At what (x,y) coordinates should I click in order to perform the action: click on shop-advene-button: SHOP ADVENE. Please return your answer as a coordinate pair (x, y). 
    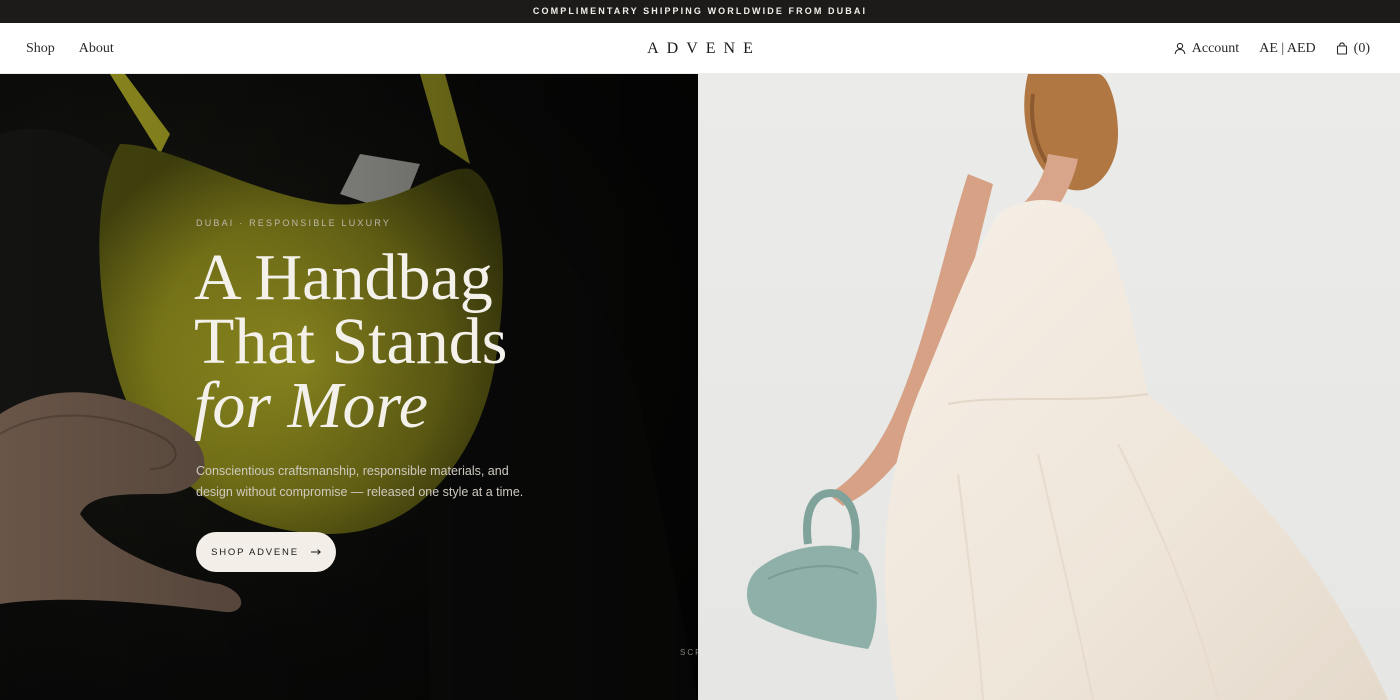
    Looking at the image, I should click on (266, 552).